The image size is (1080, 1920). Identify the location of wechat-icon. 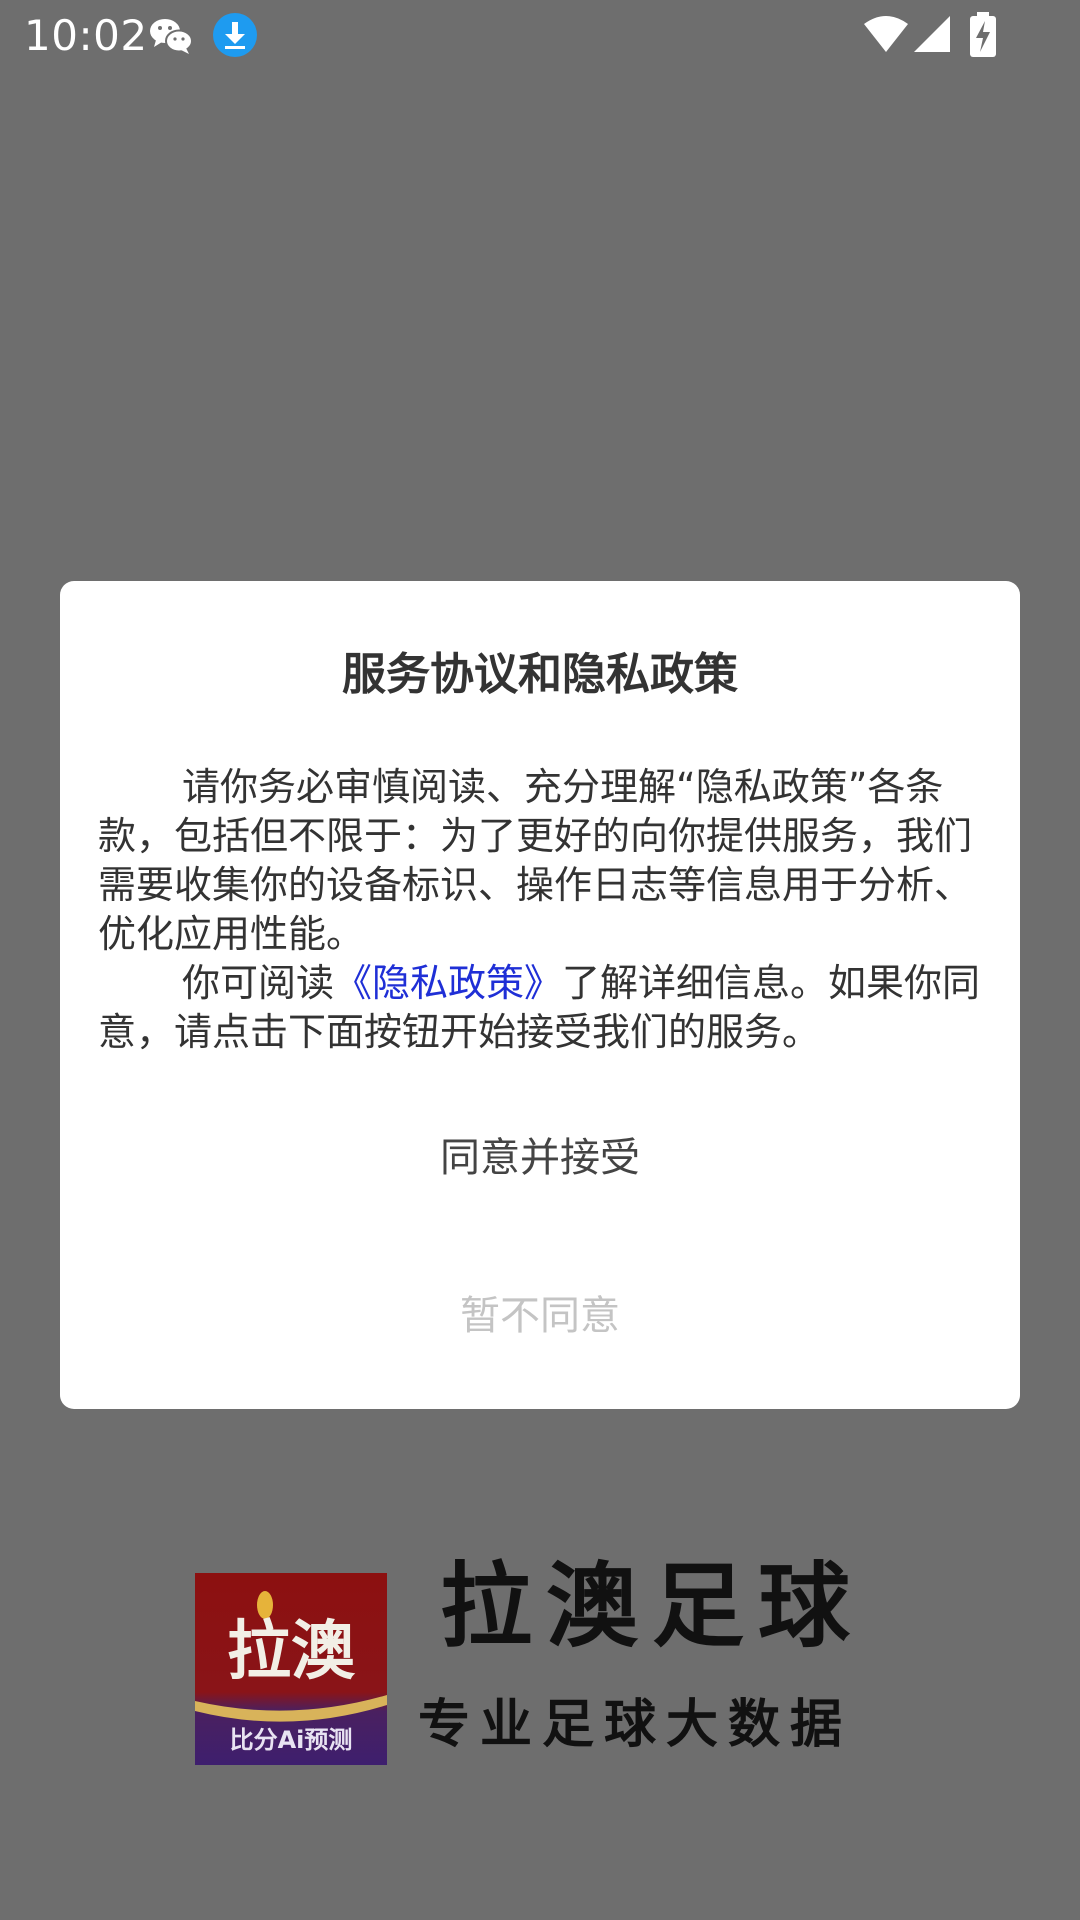
(171, 36).